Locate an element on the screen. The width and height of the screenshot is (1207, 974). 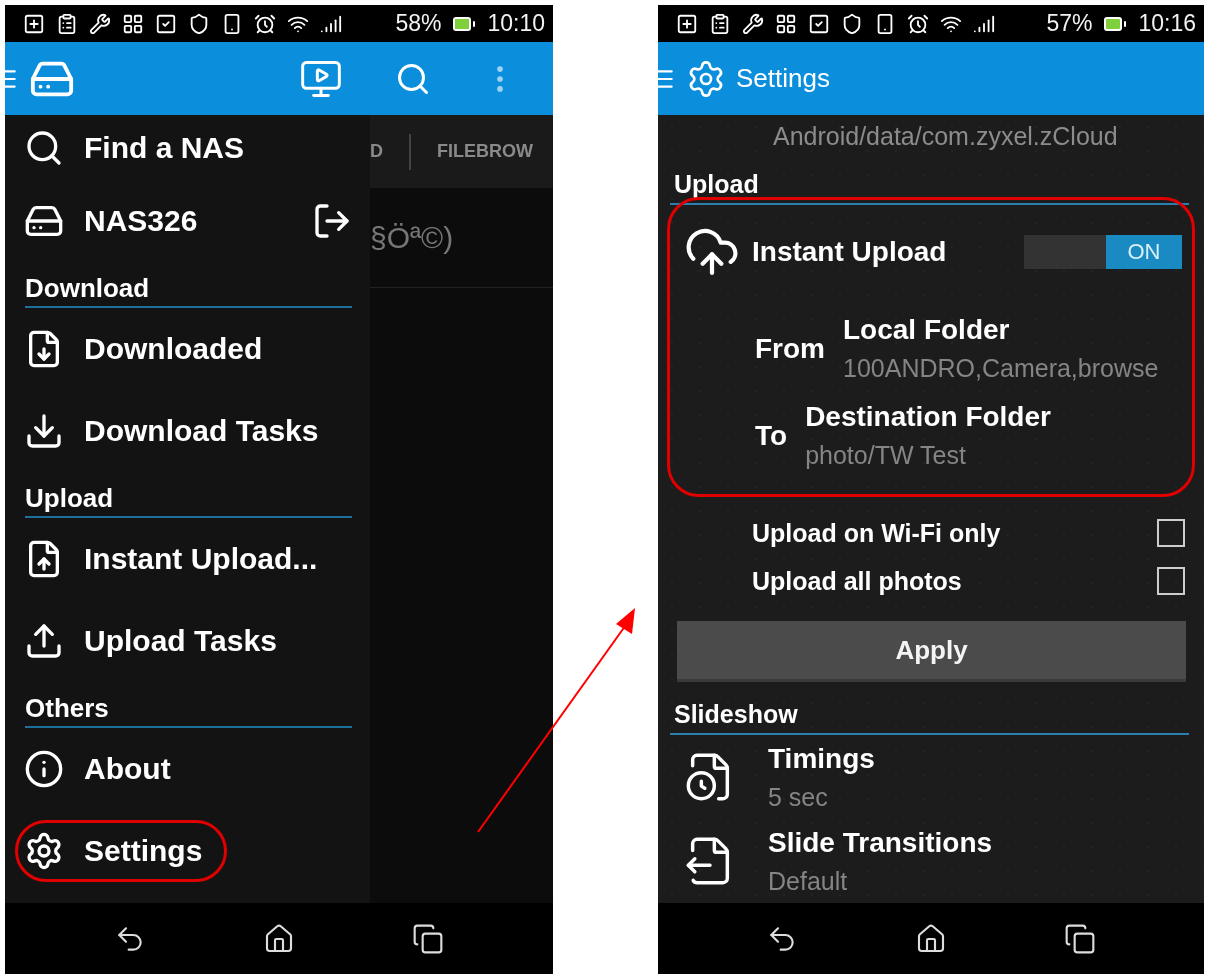
drawer-item: Find a NAS is located at coordinates (142, 147).